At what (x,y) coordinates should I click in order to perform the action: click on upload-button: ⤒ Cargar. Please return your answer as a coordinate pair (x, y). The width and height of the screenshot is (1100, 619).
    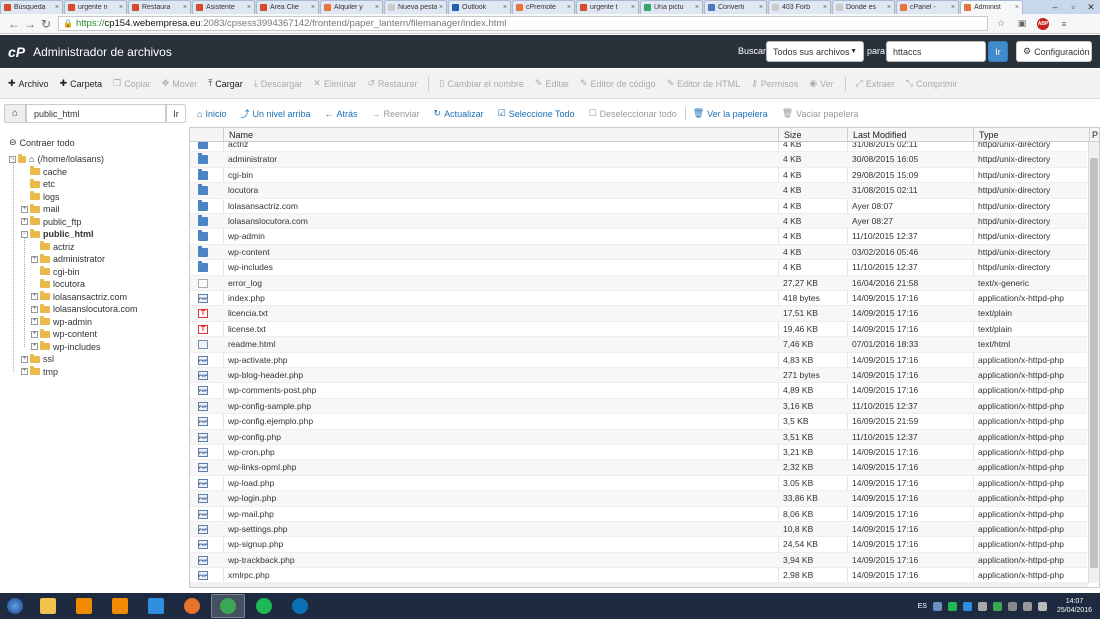
    Looking at the image, I should click on (225, 83).